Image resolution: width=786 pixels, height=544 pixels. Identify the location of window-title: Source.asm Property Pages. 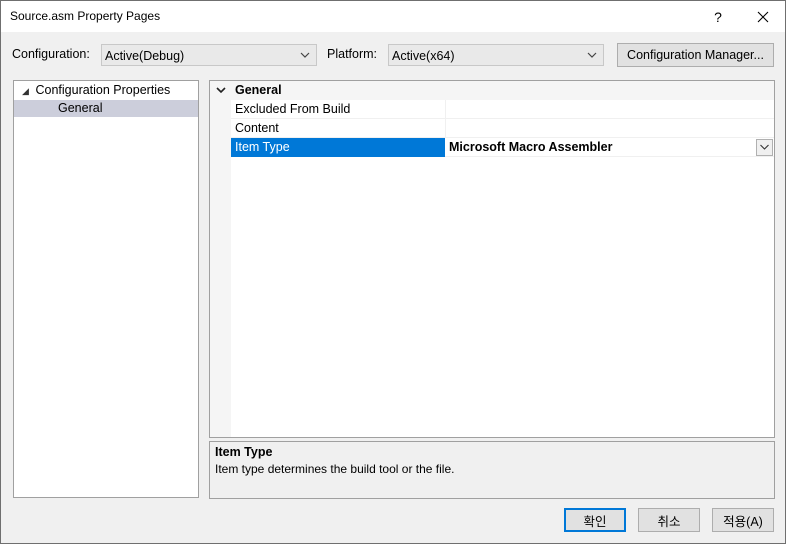
(85, 16).